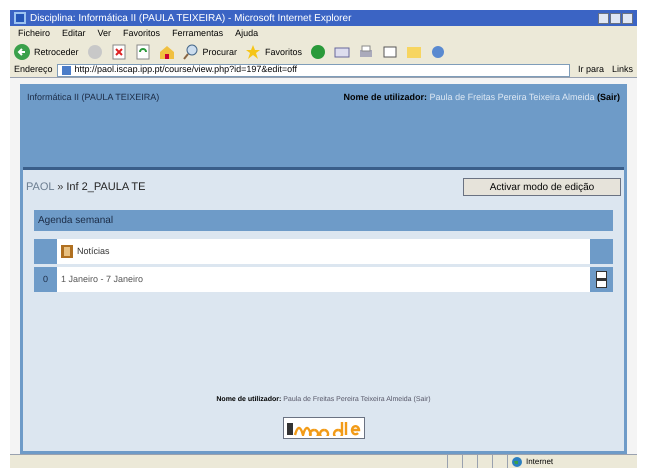  I want to click on week-number: 0, so click(45, 279).